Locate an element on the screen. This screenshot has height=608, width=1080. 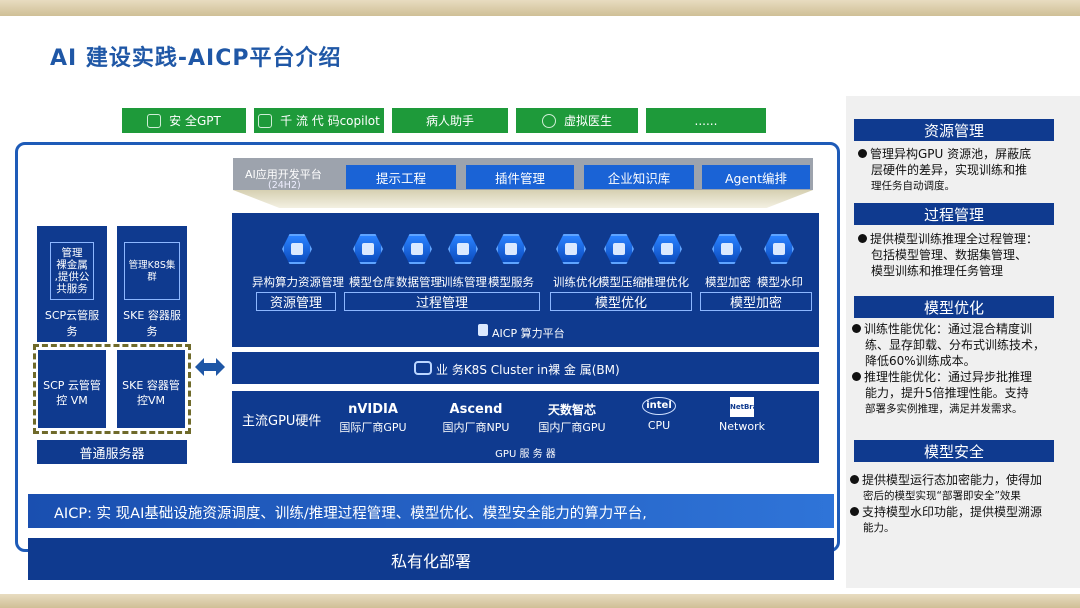
model-security-heading: 模型安全 is located at coordinates (954, 451).